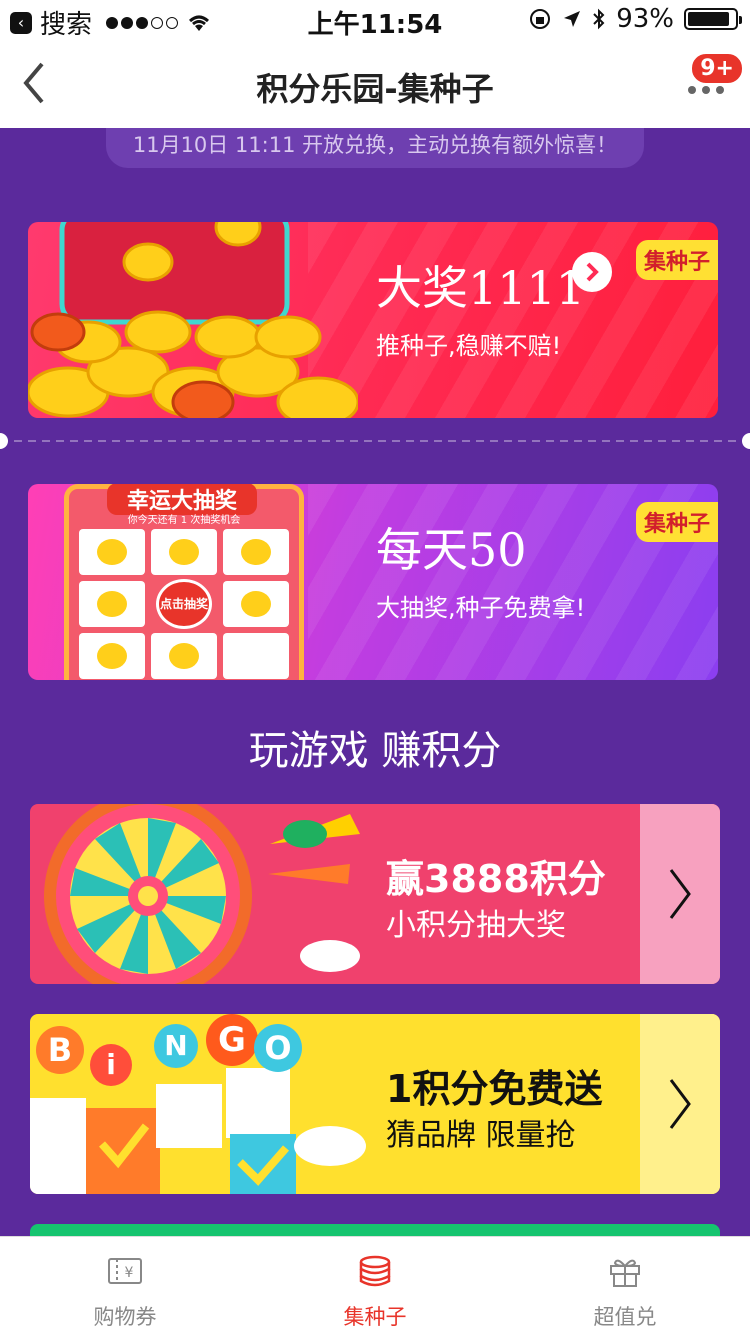 This screenshot has height=1335, width=750. I want to click on coin-stack-icon, so click(375, 1271).